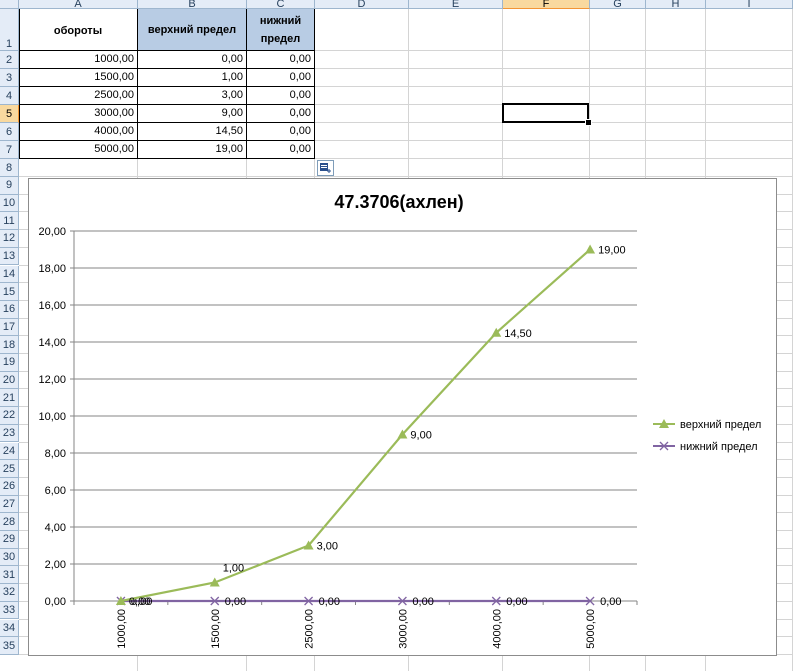 The width and height of the screenshot is (793, 671). Describe the element at coordinates (9, 610) in the screenshot. I see `row-header-33: 33` at that location.